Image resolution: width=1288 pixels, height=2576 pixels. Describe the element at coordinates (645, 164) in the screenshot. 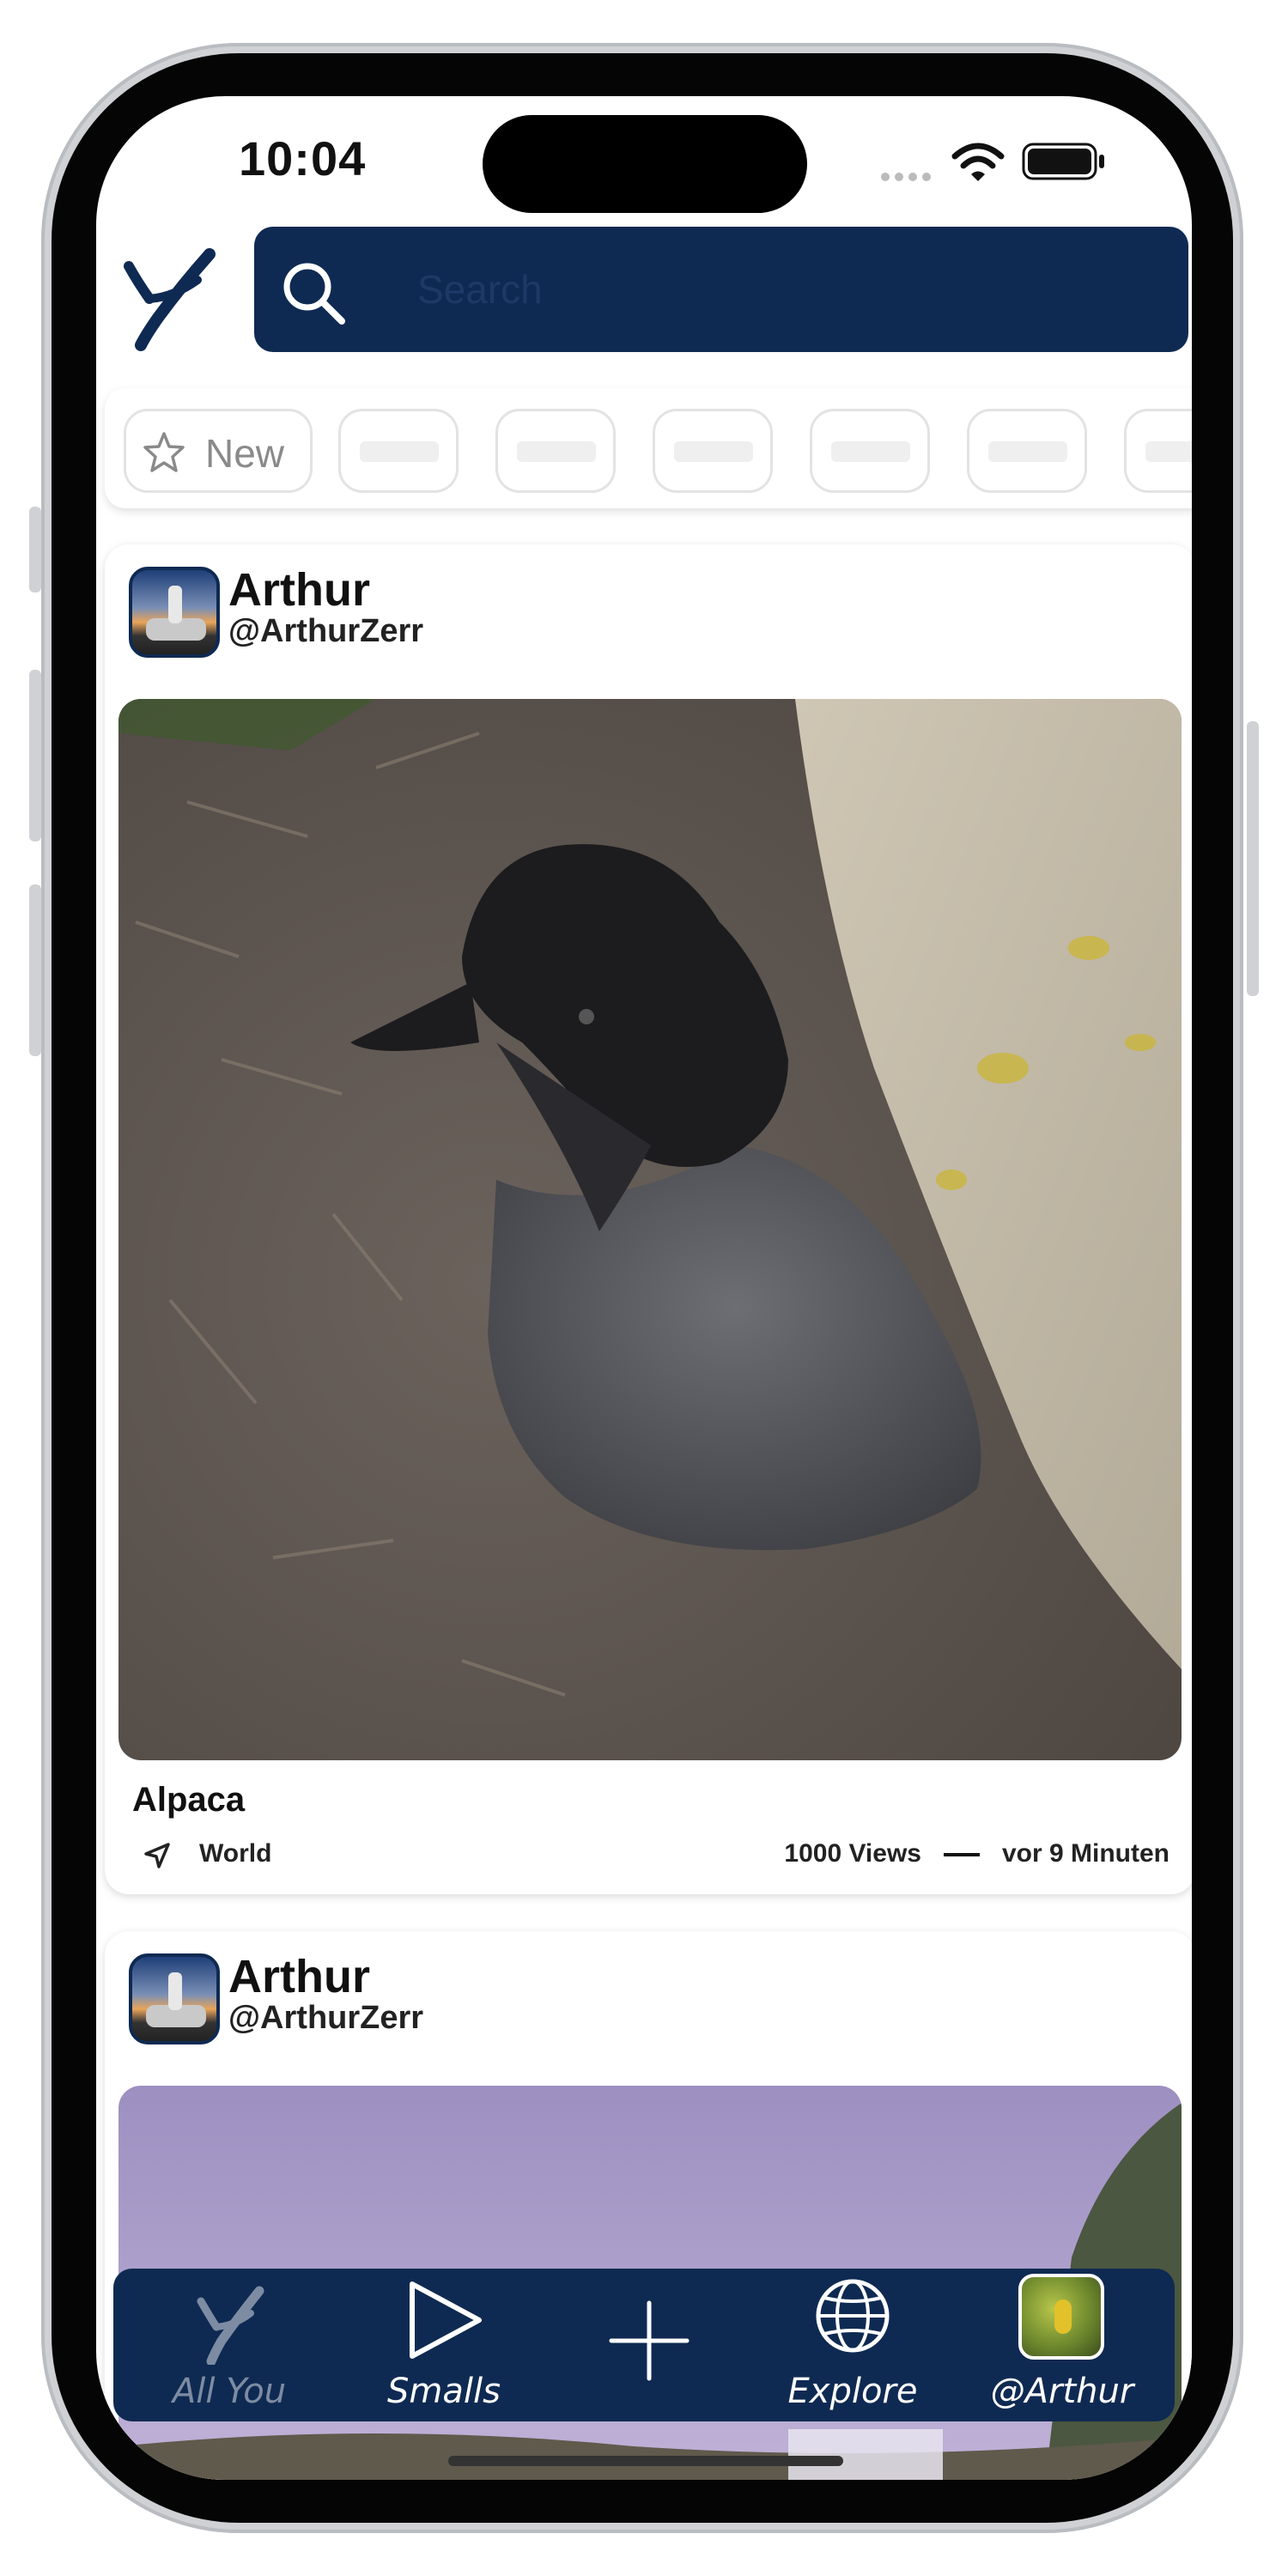

I see `dynamic-island` at that location.